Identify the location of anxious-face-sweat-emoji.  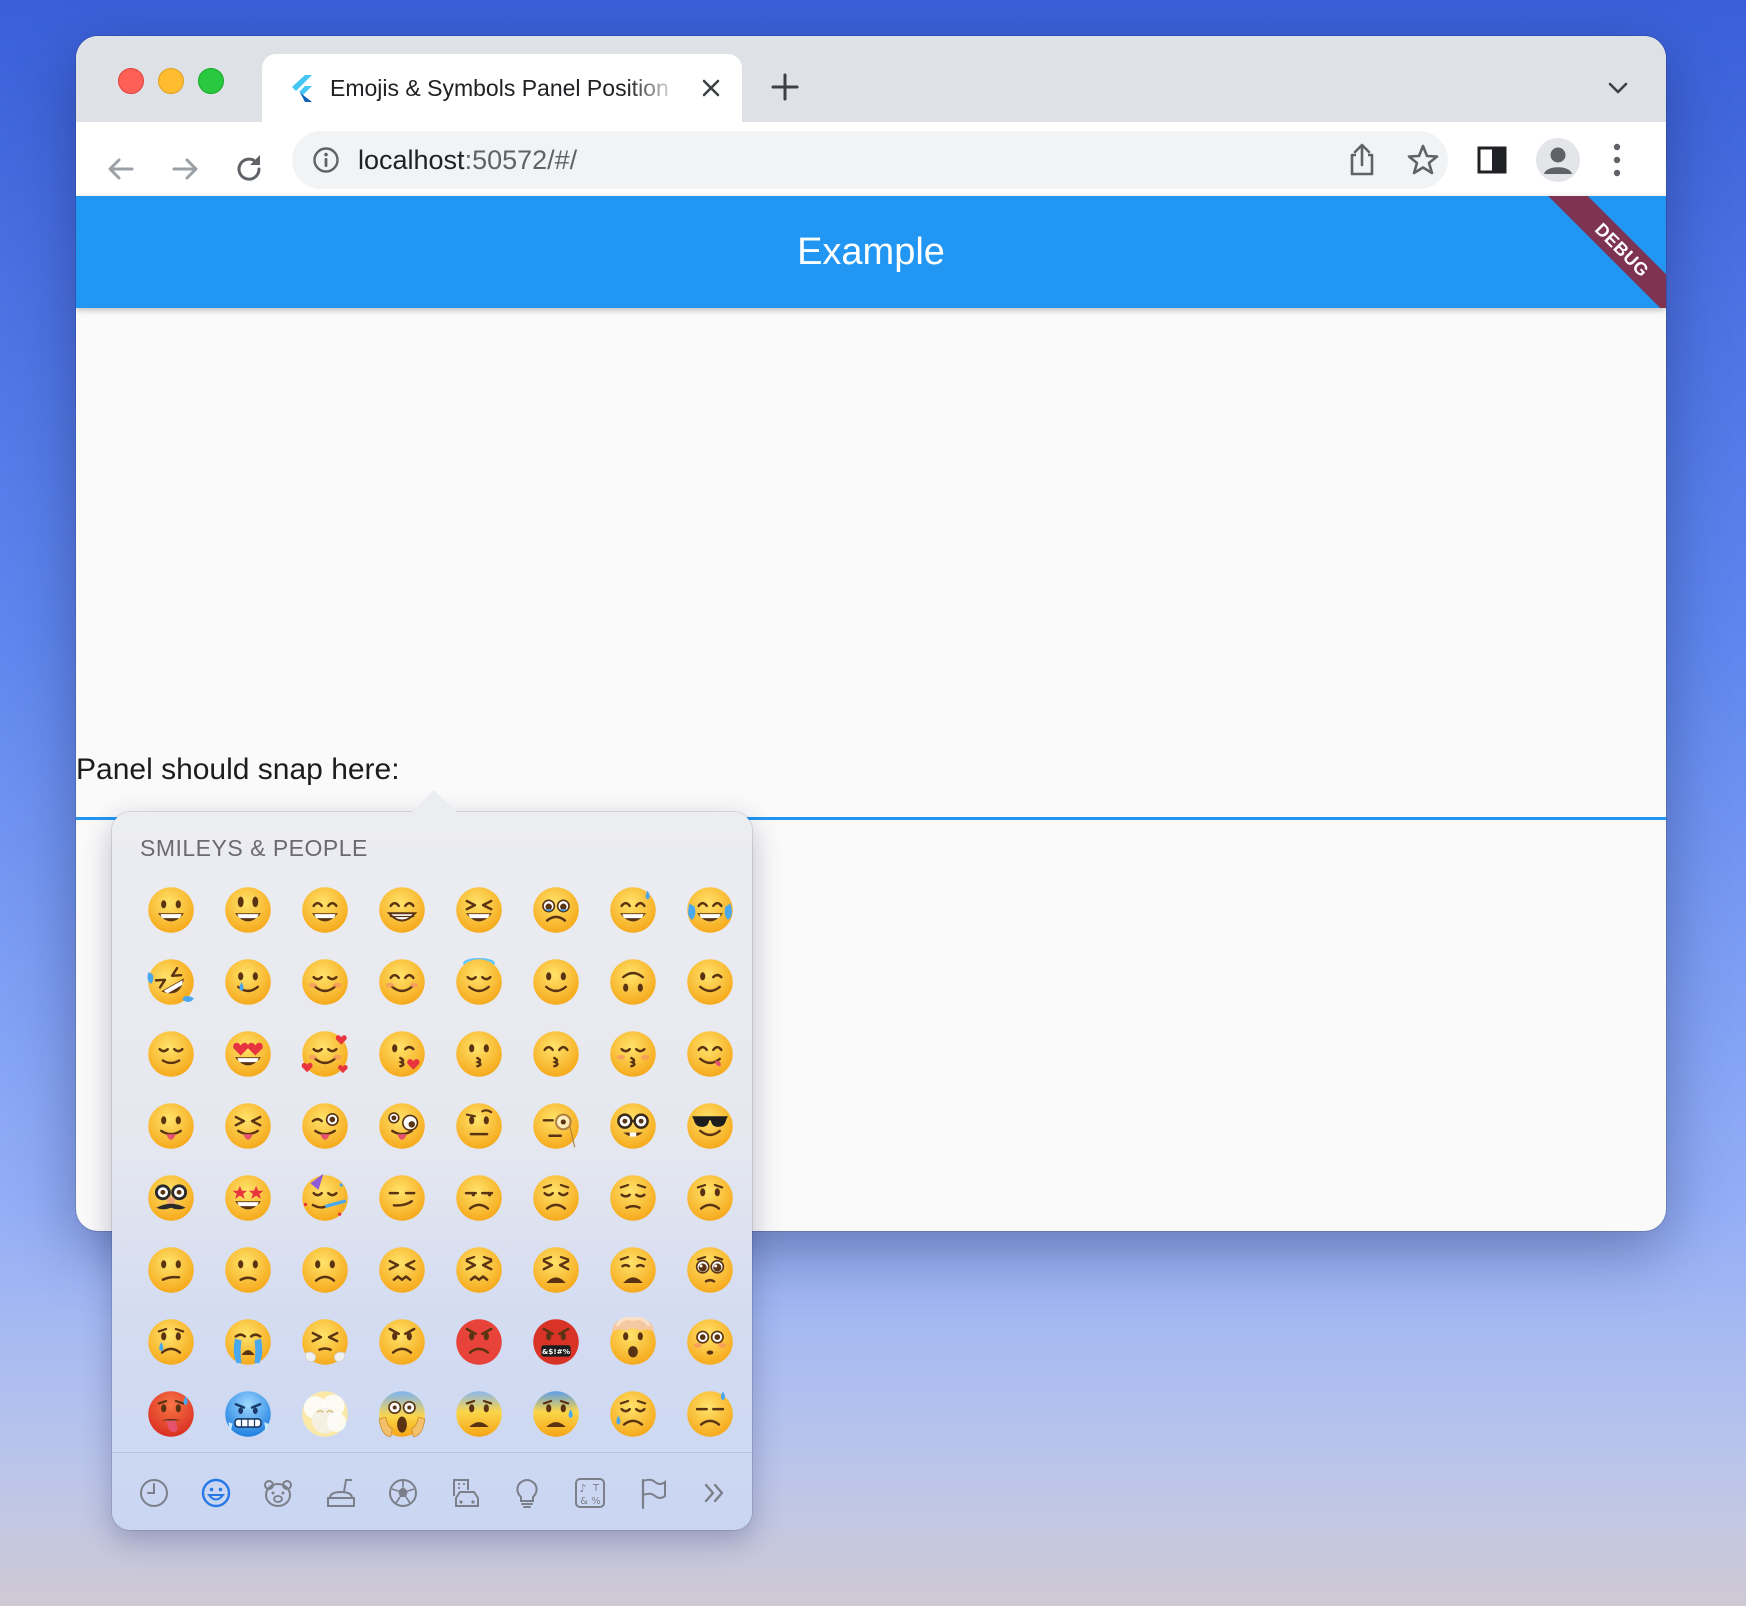
(555, 1414).